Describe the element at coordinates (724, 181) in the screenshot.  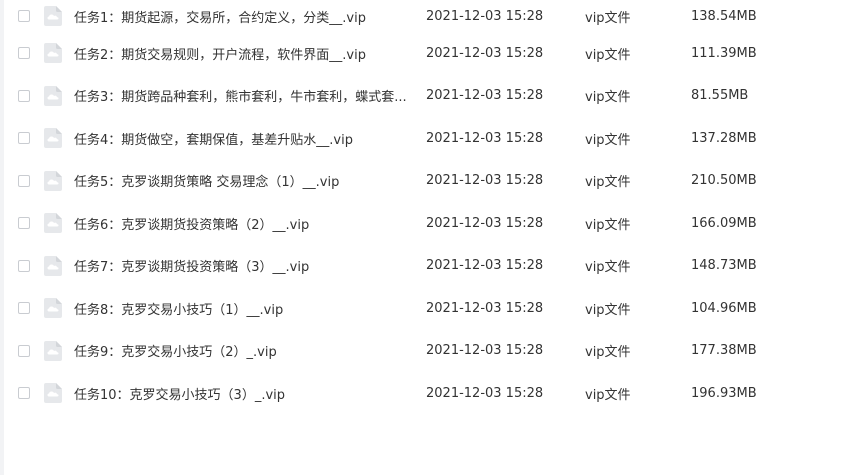
I see `file-size: 210.50MB` at that location.